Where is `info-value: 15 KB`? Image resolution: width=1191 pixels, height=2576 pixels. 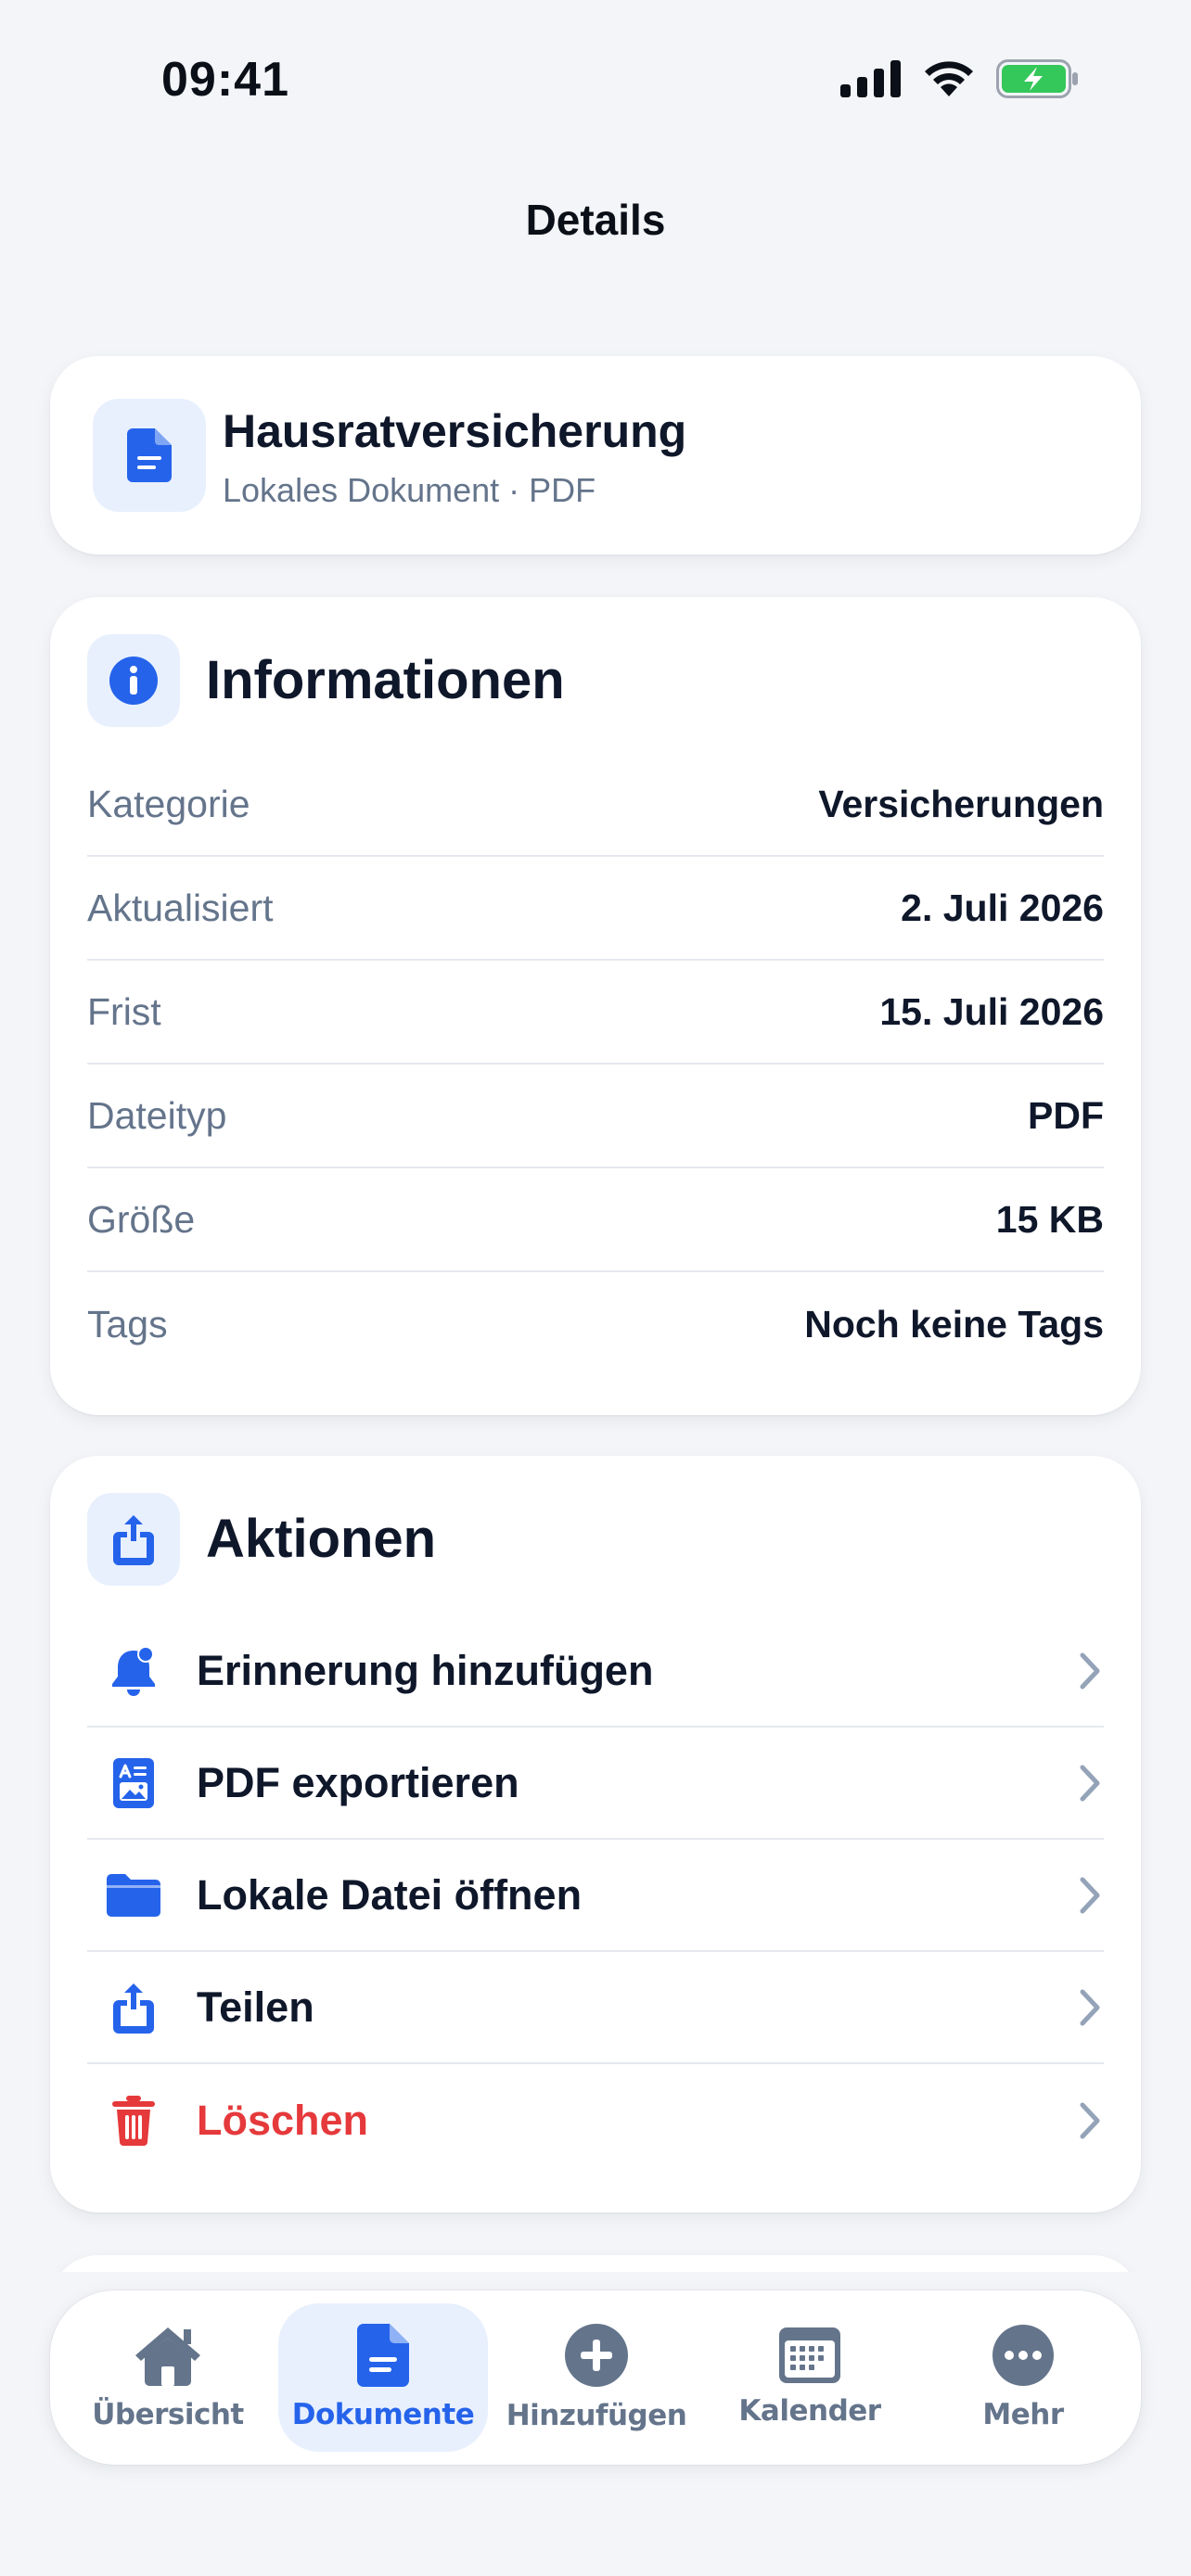 info-value: 15 KB is located at coordinates (1049, 1219).